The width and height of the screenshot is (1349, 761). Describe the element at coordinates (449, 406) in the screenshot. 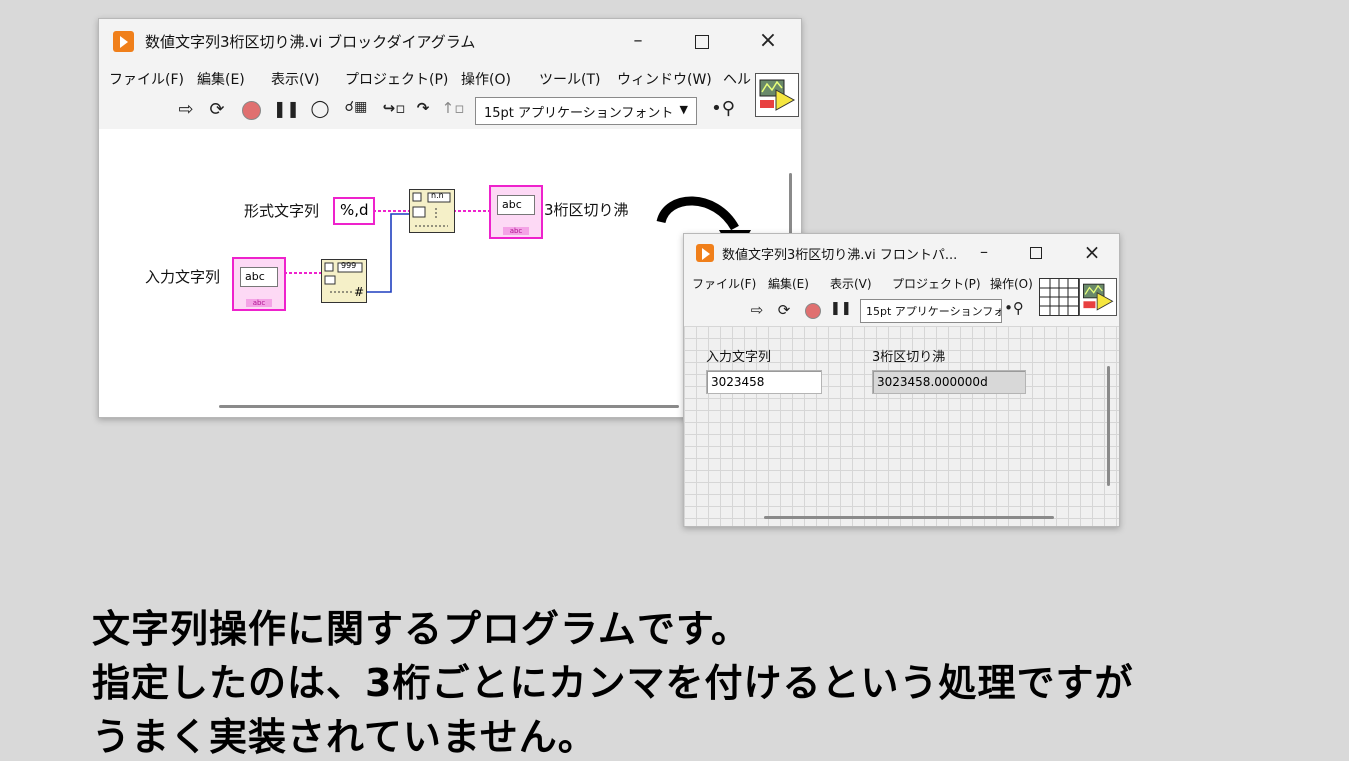

I see `block-diagram-horizontal-scrollbar` at that location.